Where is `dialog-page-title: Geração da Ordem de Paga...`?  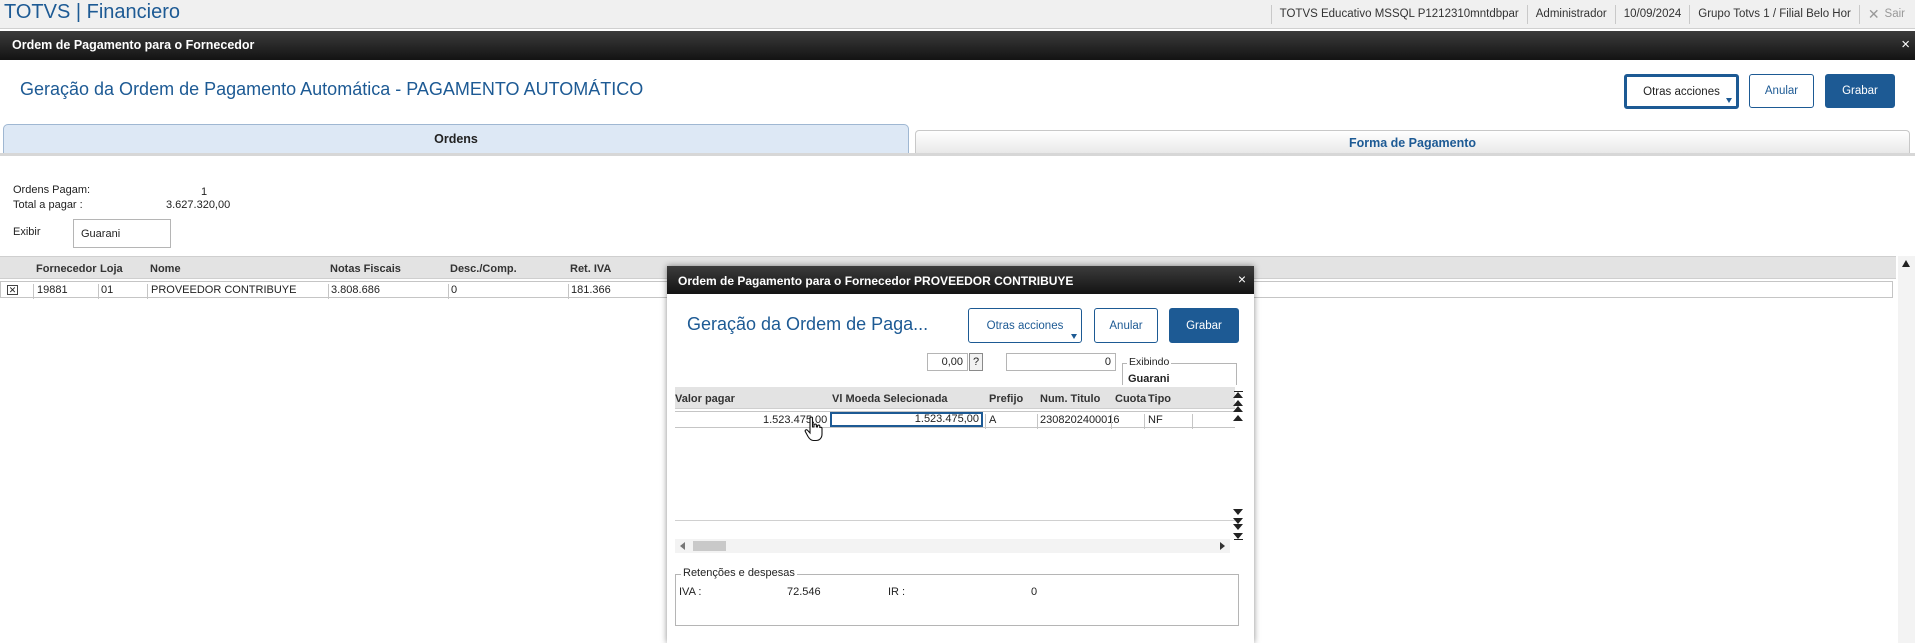
dialog-page-title: Geração da Ordem de Paga... is located at coordinates (808, 324).